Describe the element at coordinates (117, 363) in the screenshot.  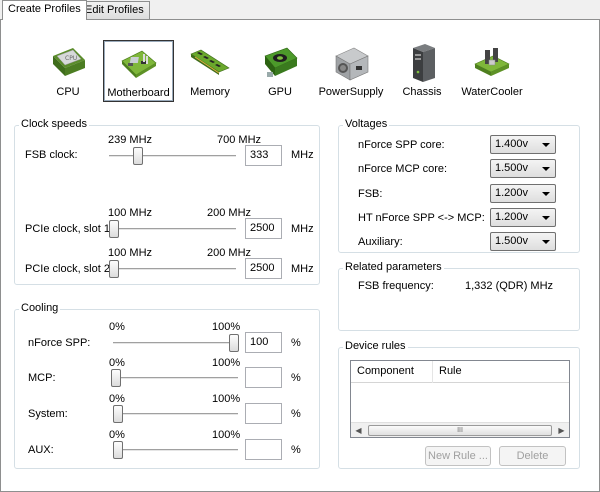
I see `mcp-fan-min-label: 0%` at that location.